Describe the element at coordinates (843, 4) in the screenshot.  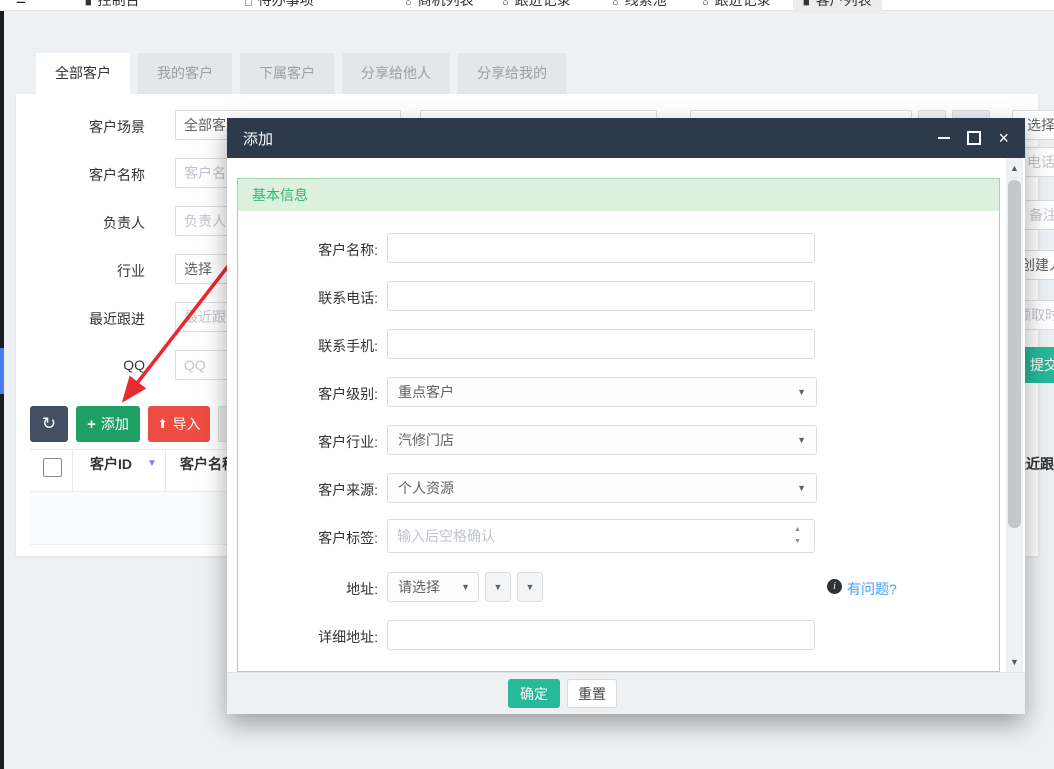
I see `nav-item-label: 客户列表` at that location.